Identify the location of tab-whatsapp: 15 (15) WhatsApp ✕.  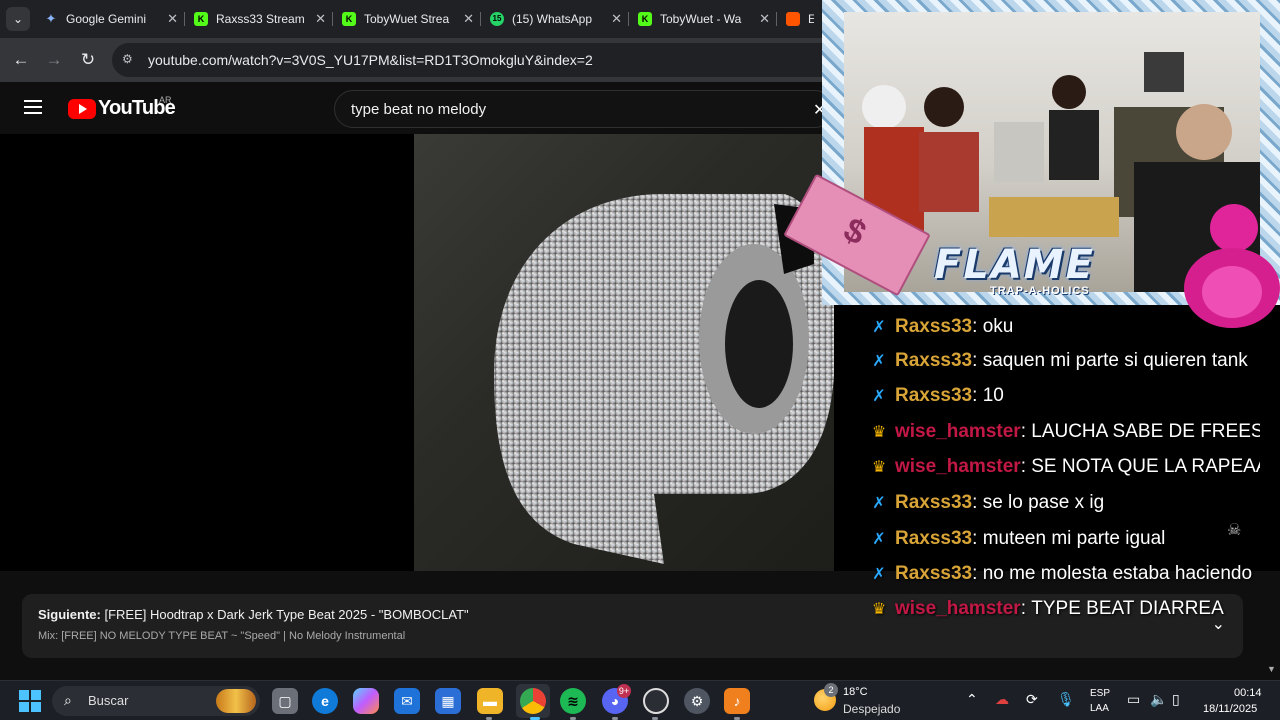
(554, 19).